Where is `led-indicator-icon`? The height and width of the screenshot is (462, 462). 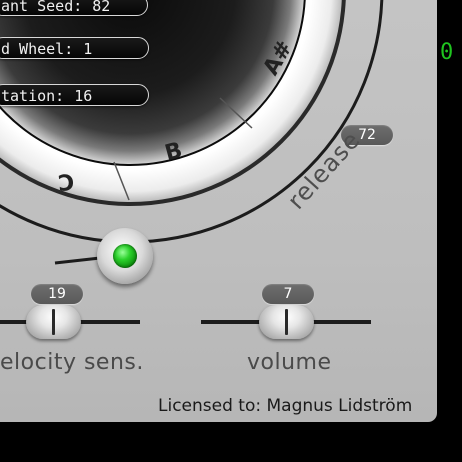 led-indicator-icon is located at coordinates (125, 256).